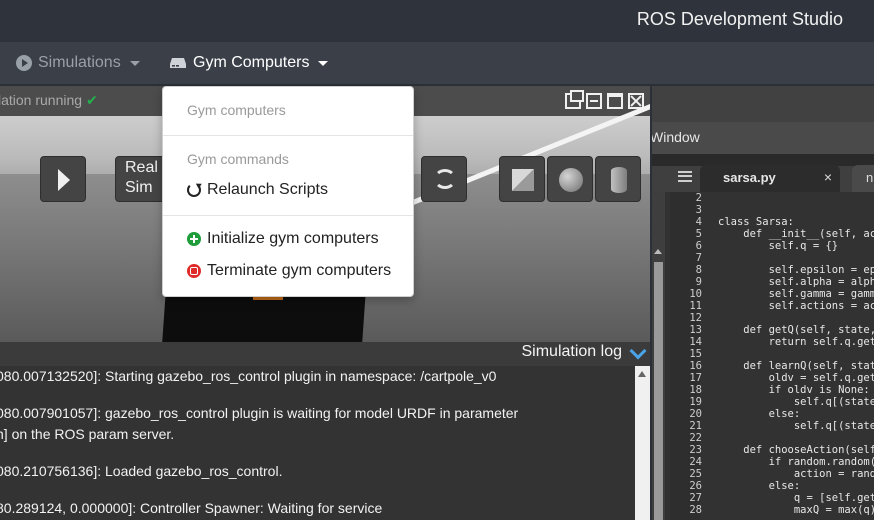  I want to click on menu-bar: Simulations Gym Computers, so click(437, 63).